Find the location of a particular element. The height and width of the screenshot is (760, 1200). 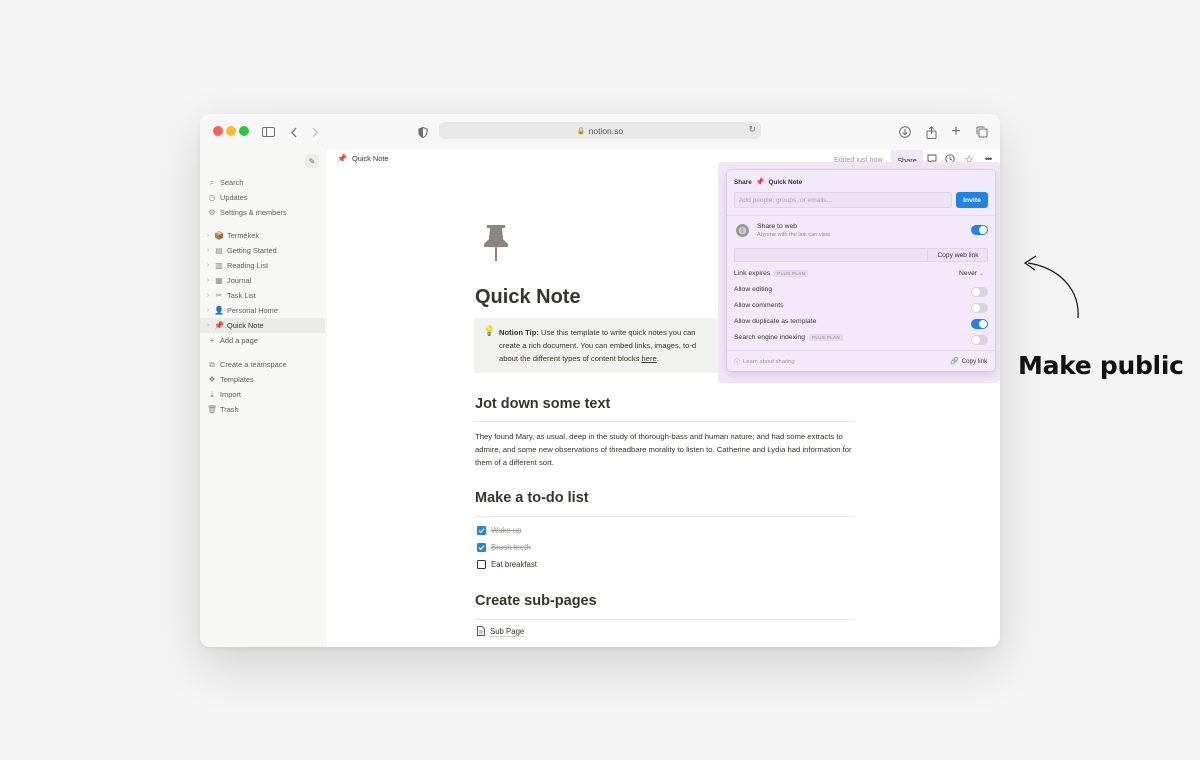

invite-button: Invite is located at coordinates (972, 200).